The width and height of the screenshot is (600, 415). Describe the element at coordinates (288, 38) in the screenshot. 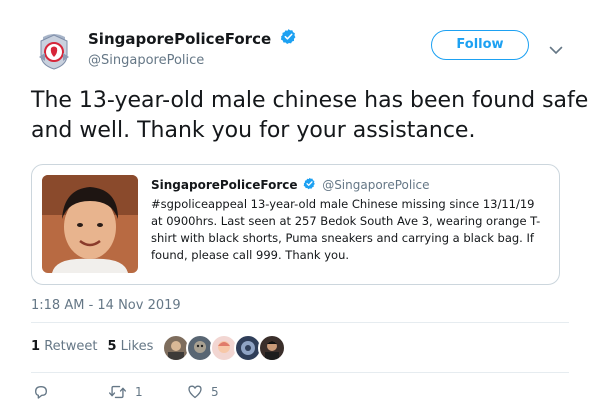

I see `verified-badge-icon` at that location.